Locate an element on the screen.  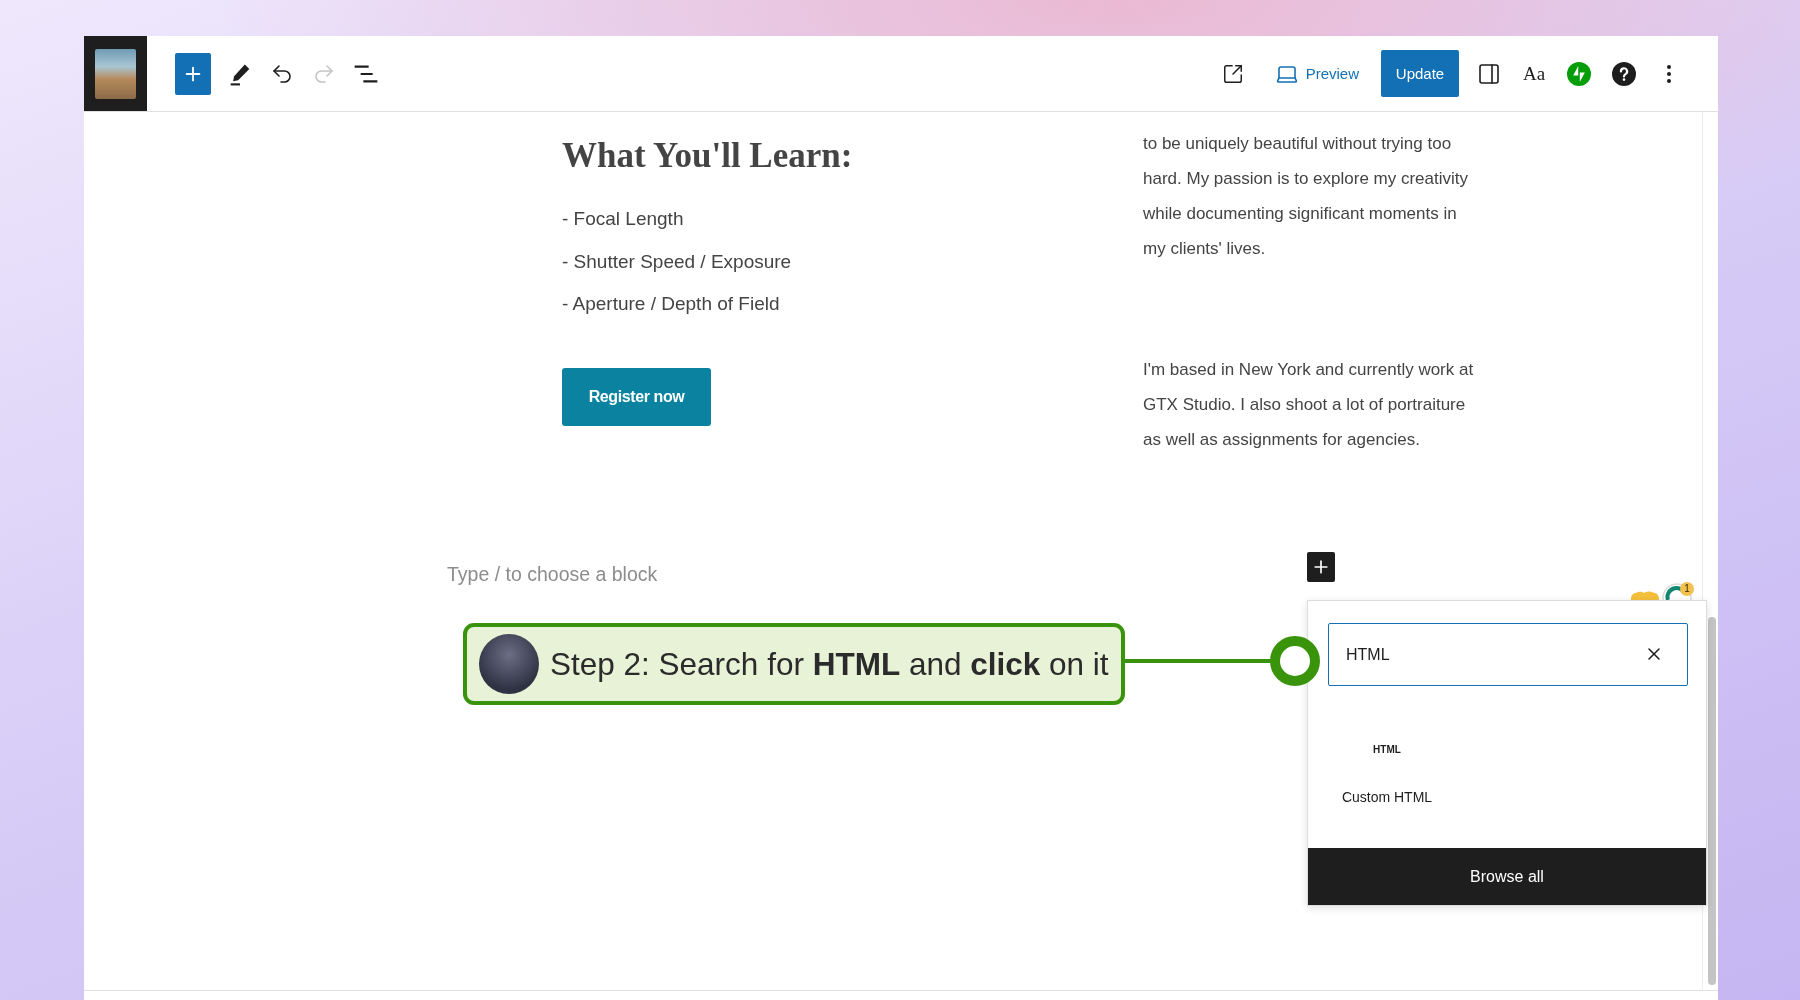
more-vertical-icon is located at coordinates (1669, 73).